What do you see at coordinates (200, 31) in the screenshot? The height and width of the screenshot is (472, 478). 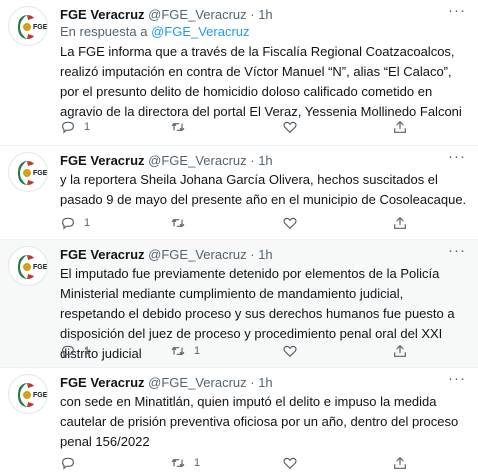 I see `reply-mention-link: @FGE_Veracruz` at bounding box center [200, 31].